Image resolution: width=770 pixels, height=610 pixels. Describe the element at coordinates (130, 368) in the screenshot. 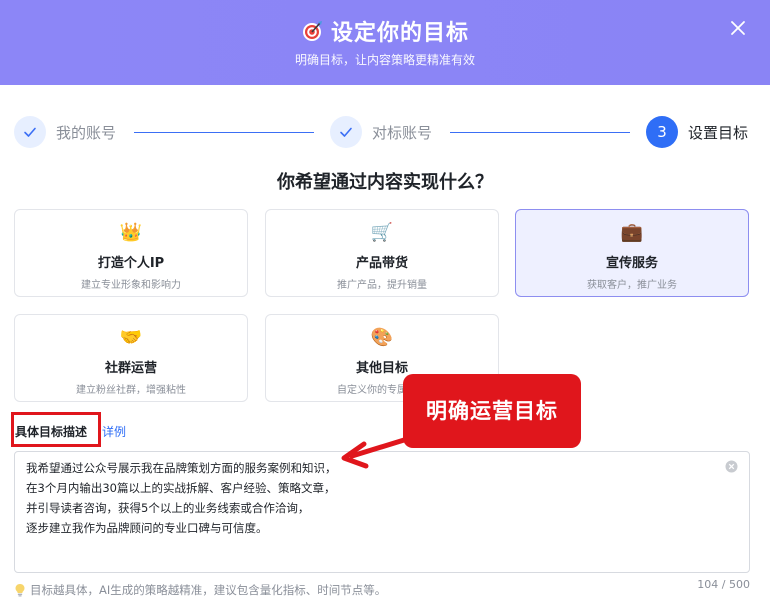

I see `goal-card-title: 社群运营` at that location.